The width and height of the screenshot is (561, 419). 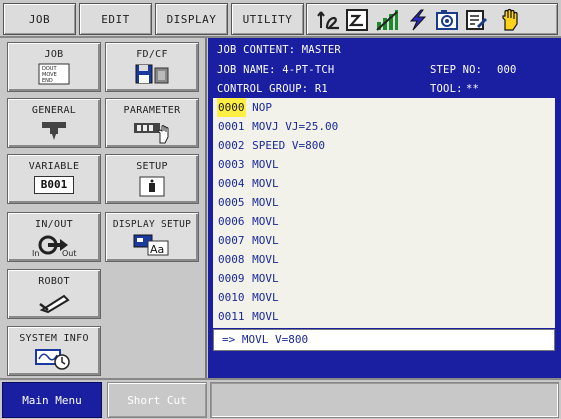 What do you see at coordinates (477, 20) in the screenshot?
I see `edit-icon` at bounding box center [477, 20].